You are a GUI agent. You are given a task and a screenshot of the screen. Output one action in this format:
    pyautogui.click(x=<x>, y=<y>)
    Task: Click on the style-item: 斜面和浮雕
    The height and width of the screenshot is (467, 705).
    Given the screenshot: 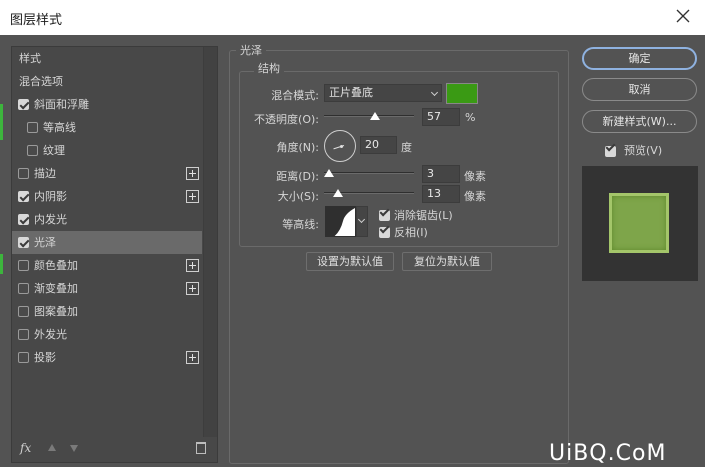 What is the action you would take?
    pyautogui.click(x=107, y=104)
    